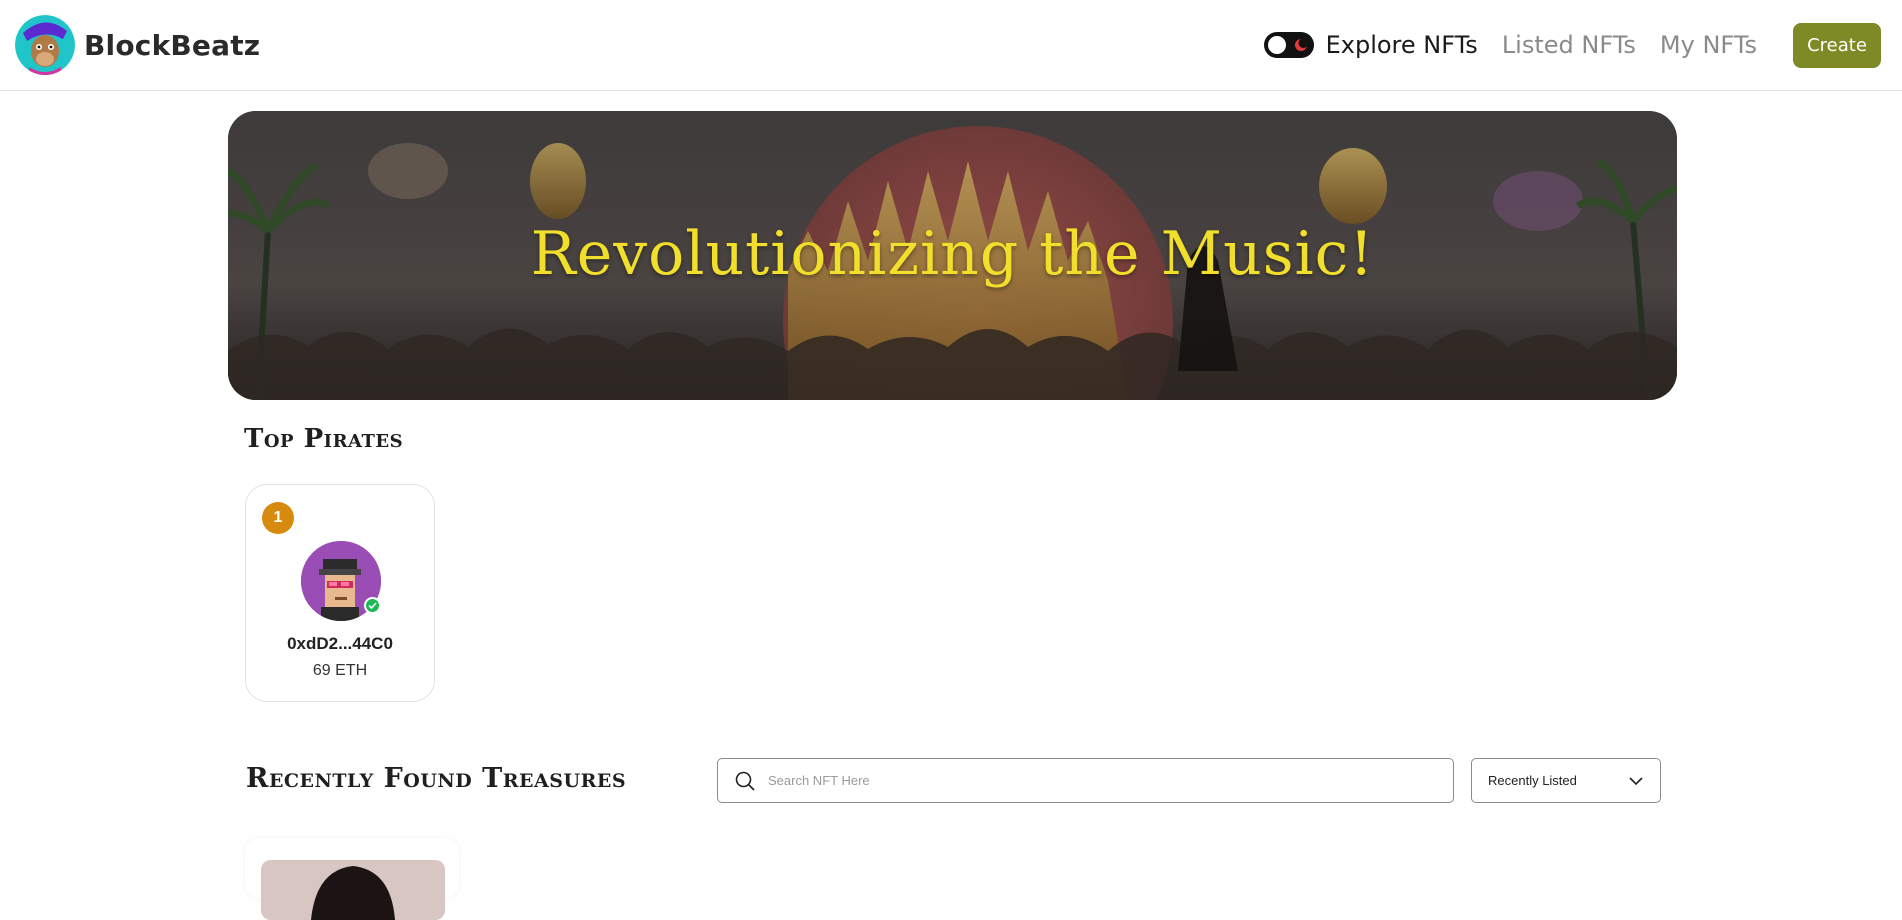  I want to click on search-nft-box, so click(1085, 780).